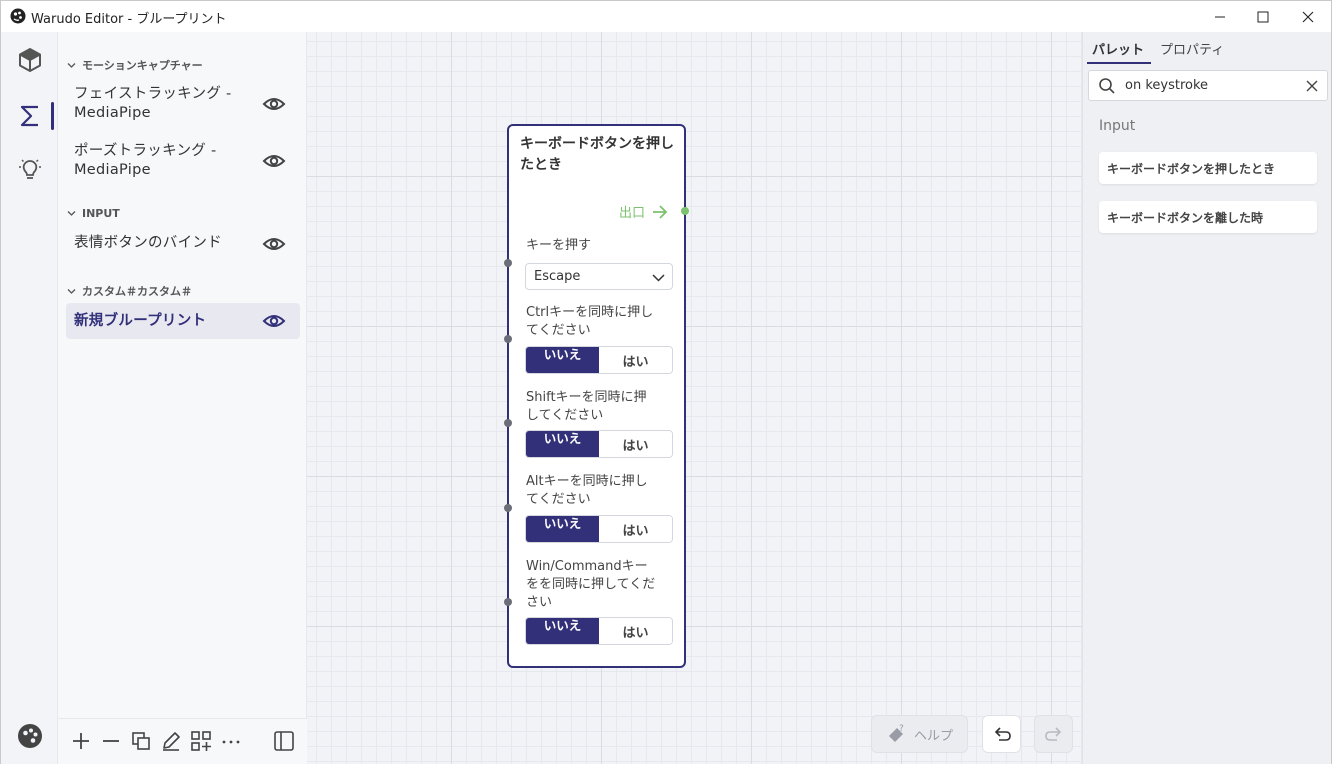 Image resolution: width=1332 pixels, height=764 pixels. I want to click on blueprint-item-label: 新規ブループリント, so click(140, 321).